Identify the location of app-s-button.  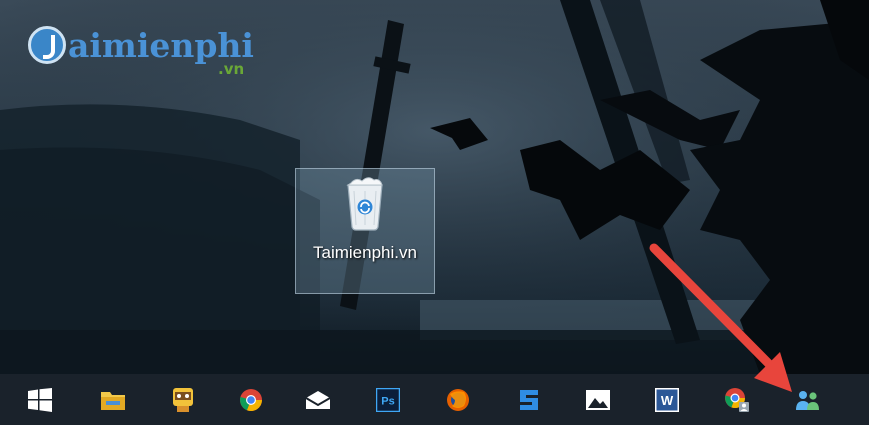
(529, 400).